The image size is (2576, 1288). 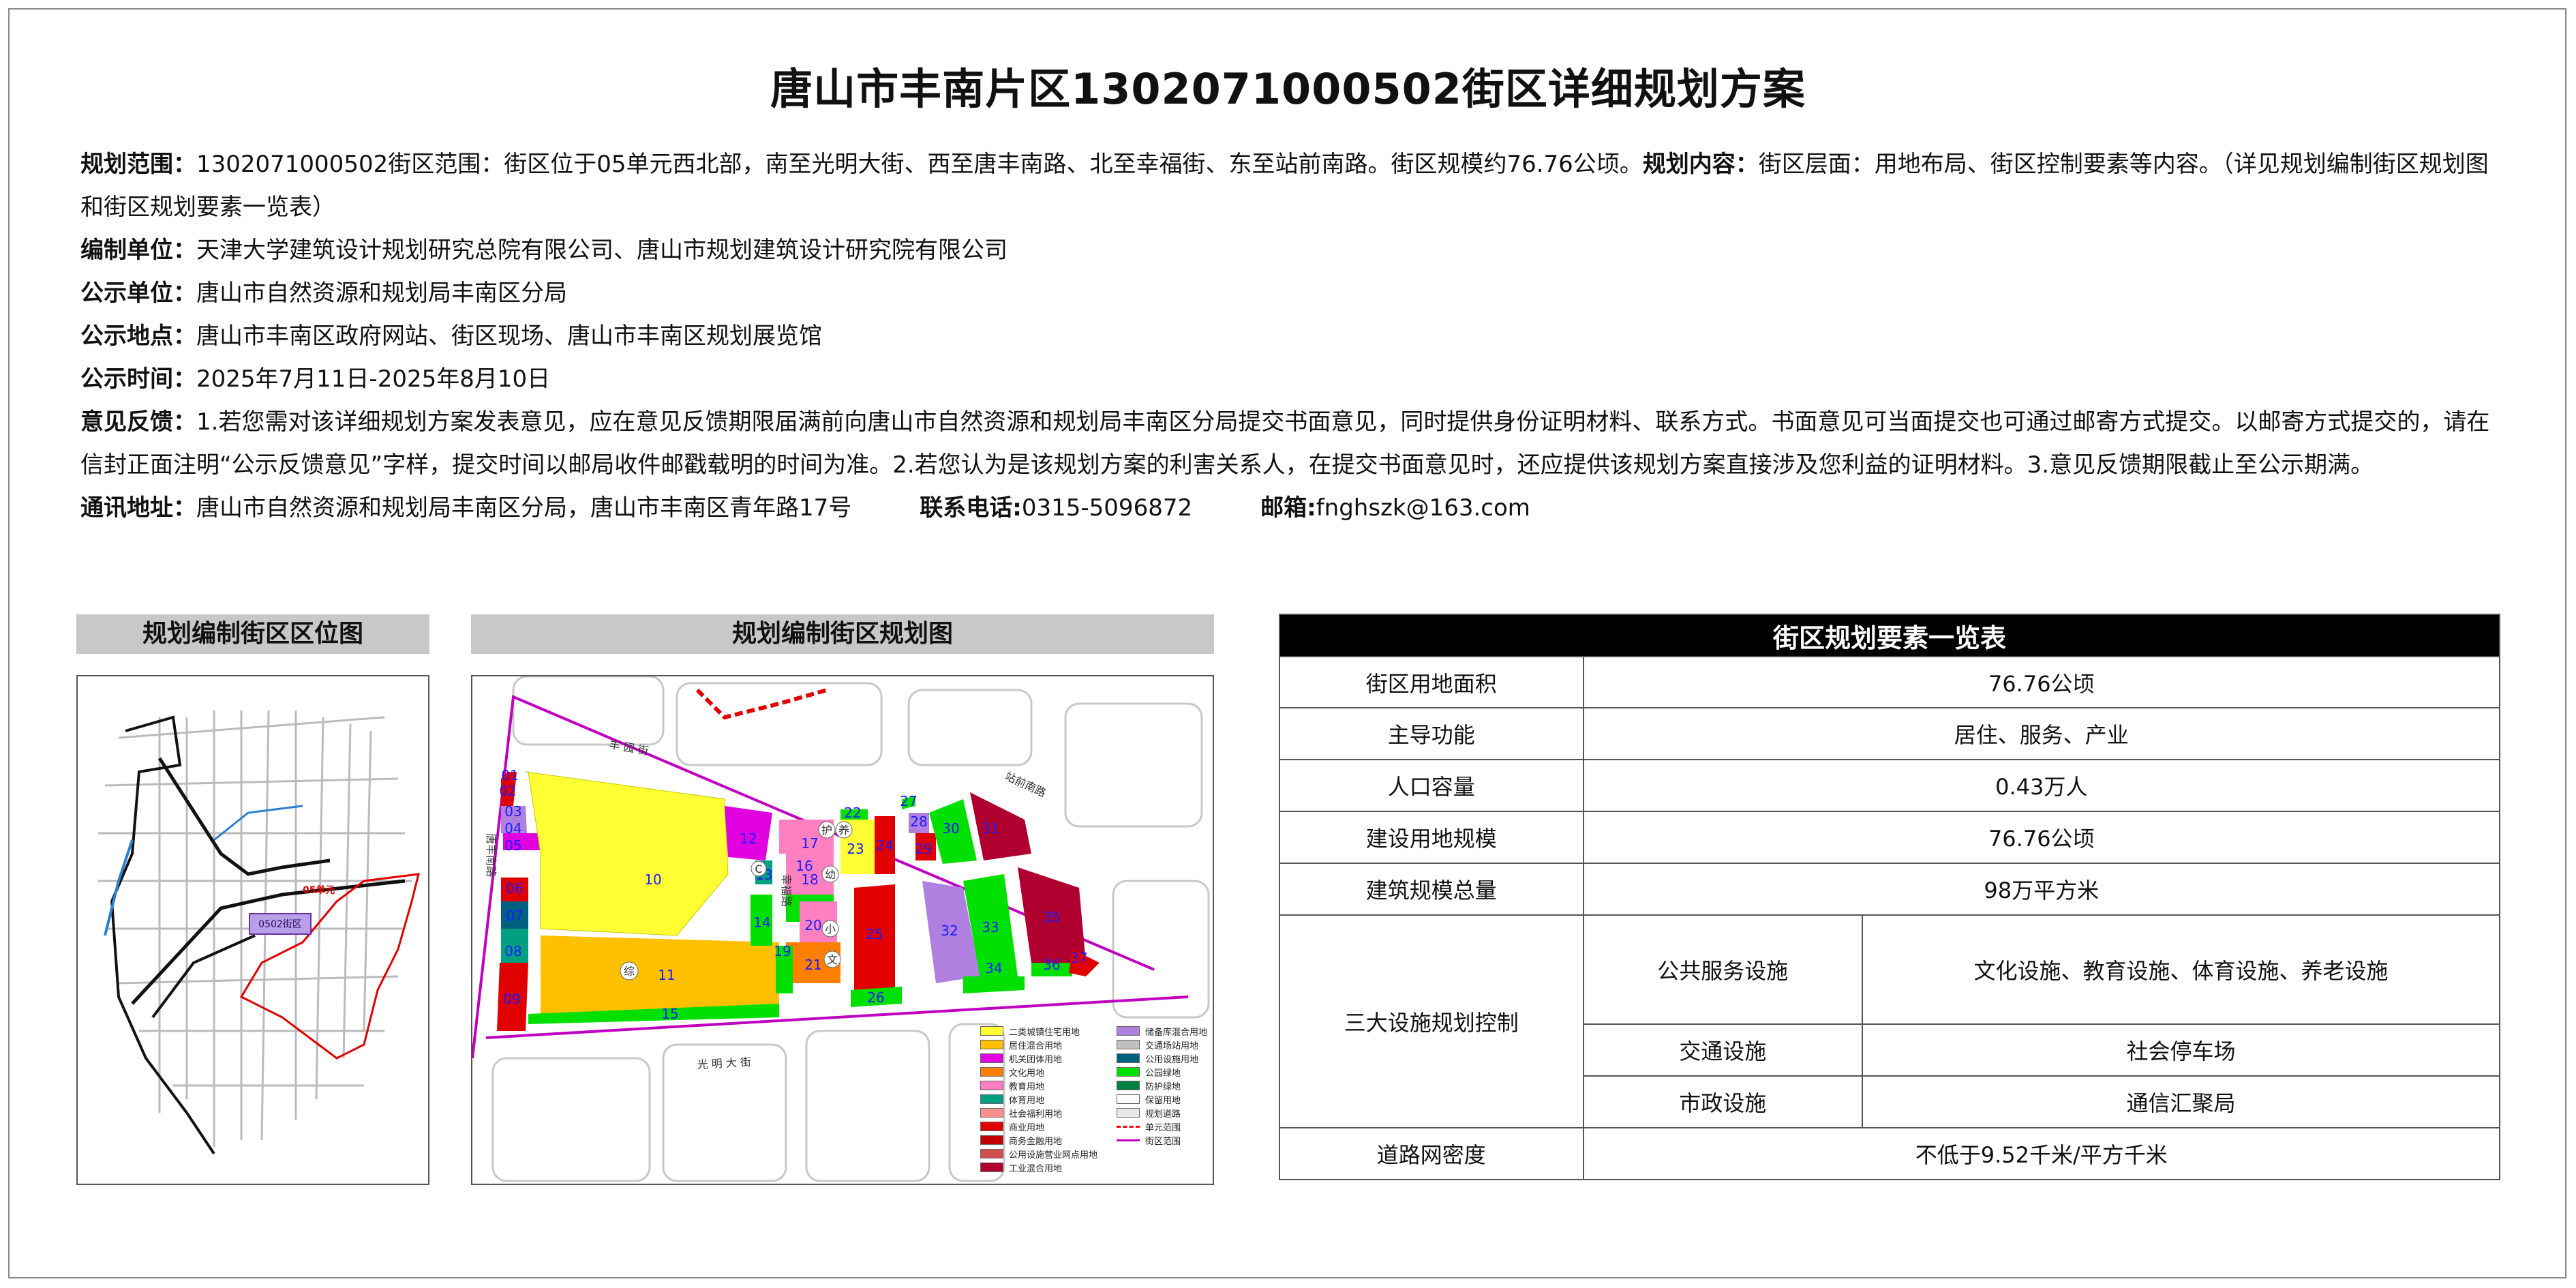 What do you see at coordinates (512, 999) in the screenshot?
I see `parcel-09: 09` at bounding box center [512, 999].